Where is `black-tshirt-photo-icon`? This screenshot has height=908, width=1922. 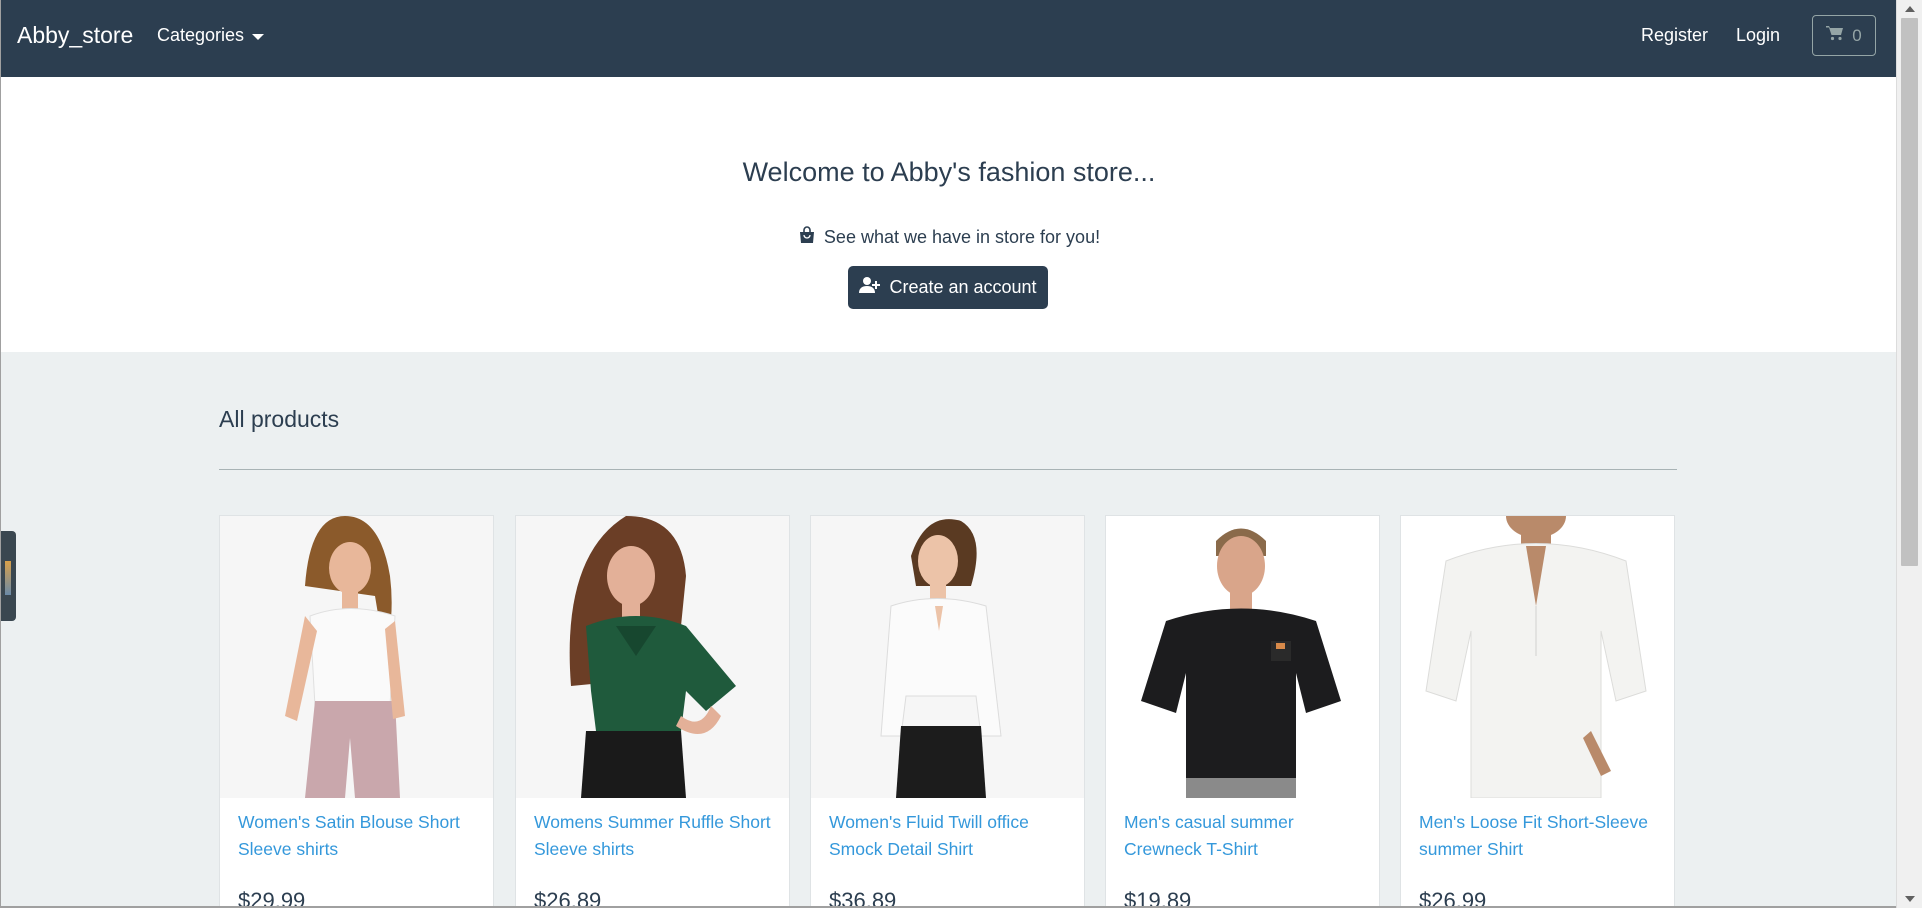 black-tshirt-photo-icon is located at coordinates (1242, 657).